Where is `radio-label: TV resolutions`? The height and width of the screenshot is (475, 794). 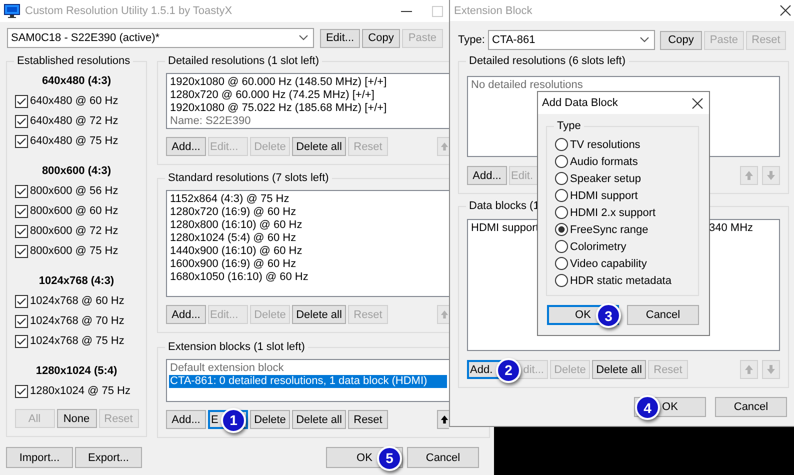 radio-label: TV resolutions is located at coordinates (605, 144).